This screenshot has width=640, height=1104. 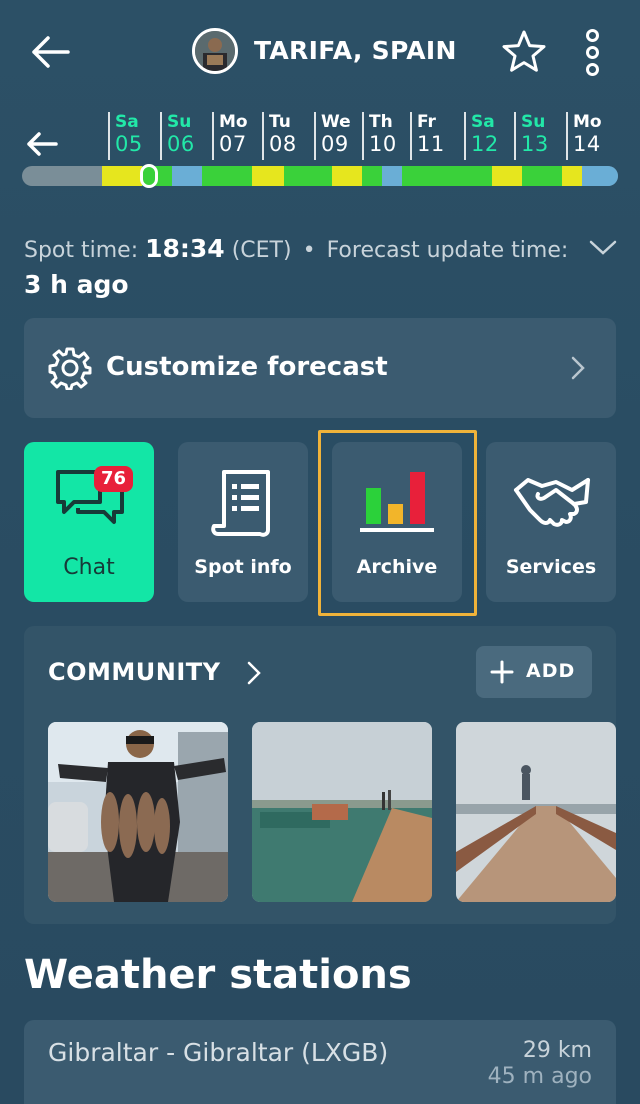 What do you see at coordinates (557, 1050) in the screenshot?
I see `station-distance: 29 km` at bounding box center [557, 1050].